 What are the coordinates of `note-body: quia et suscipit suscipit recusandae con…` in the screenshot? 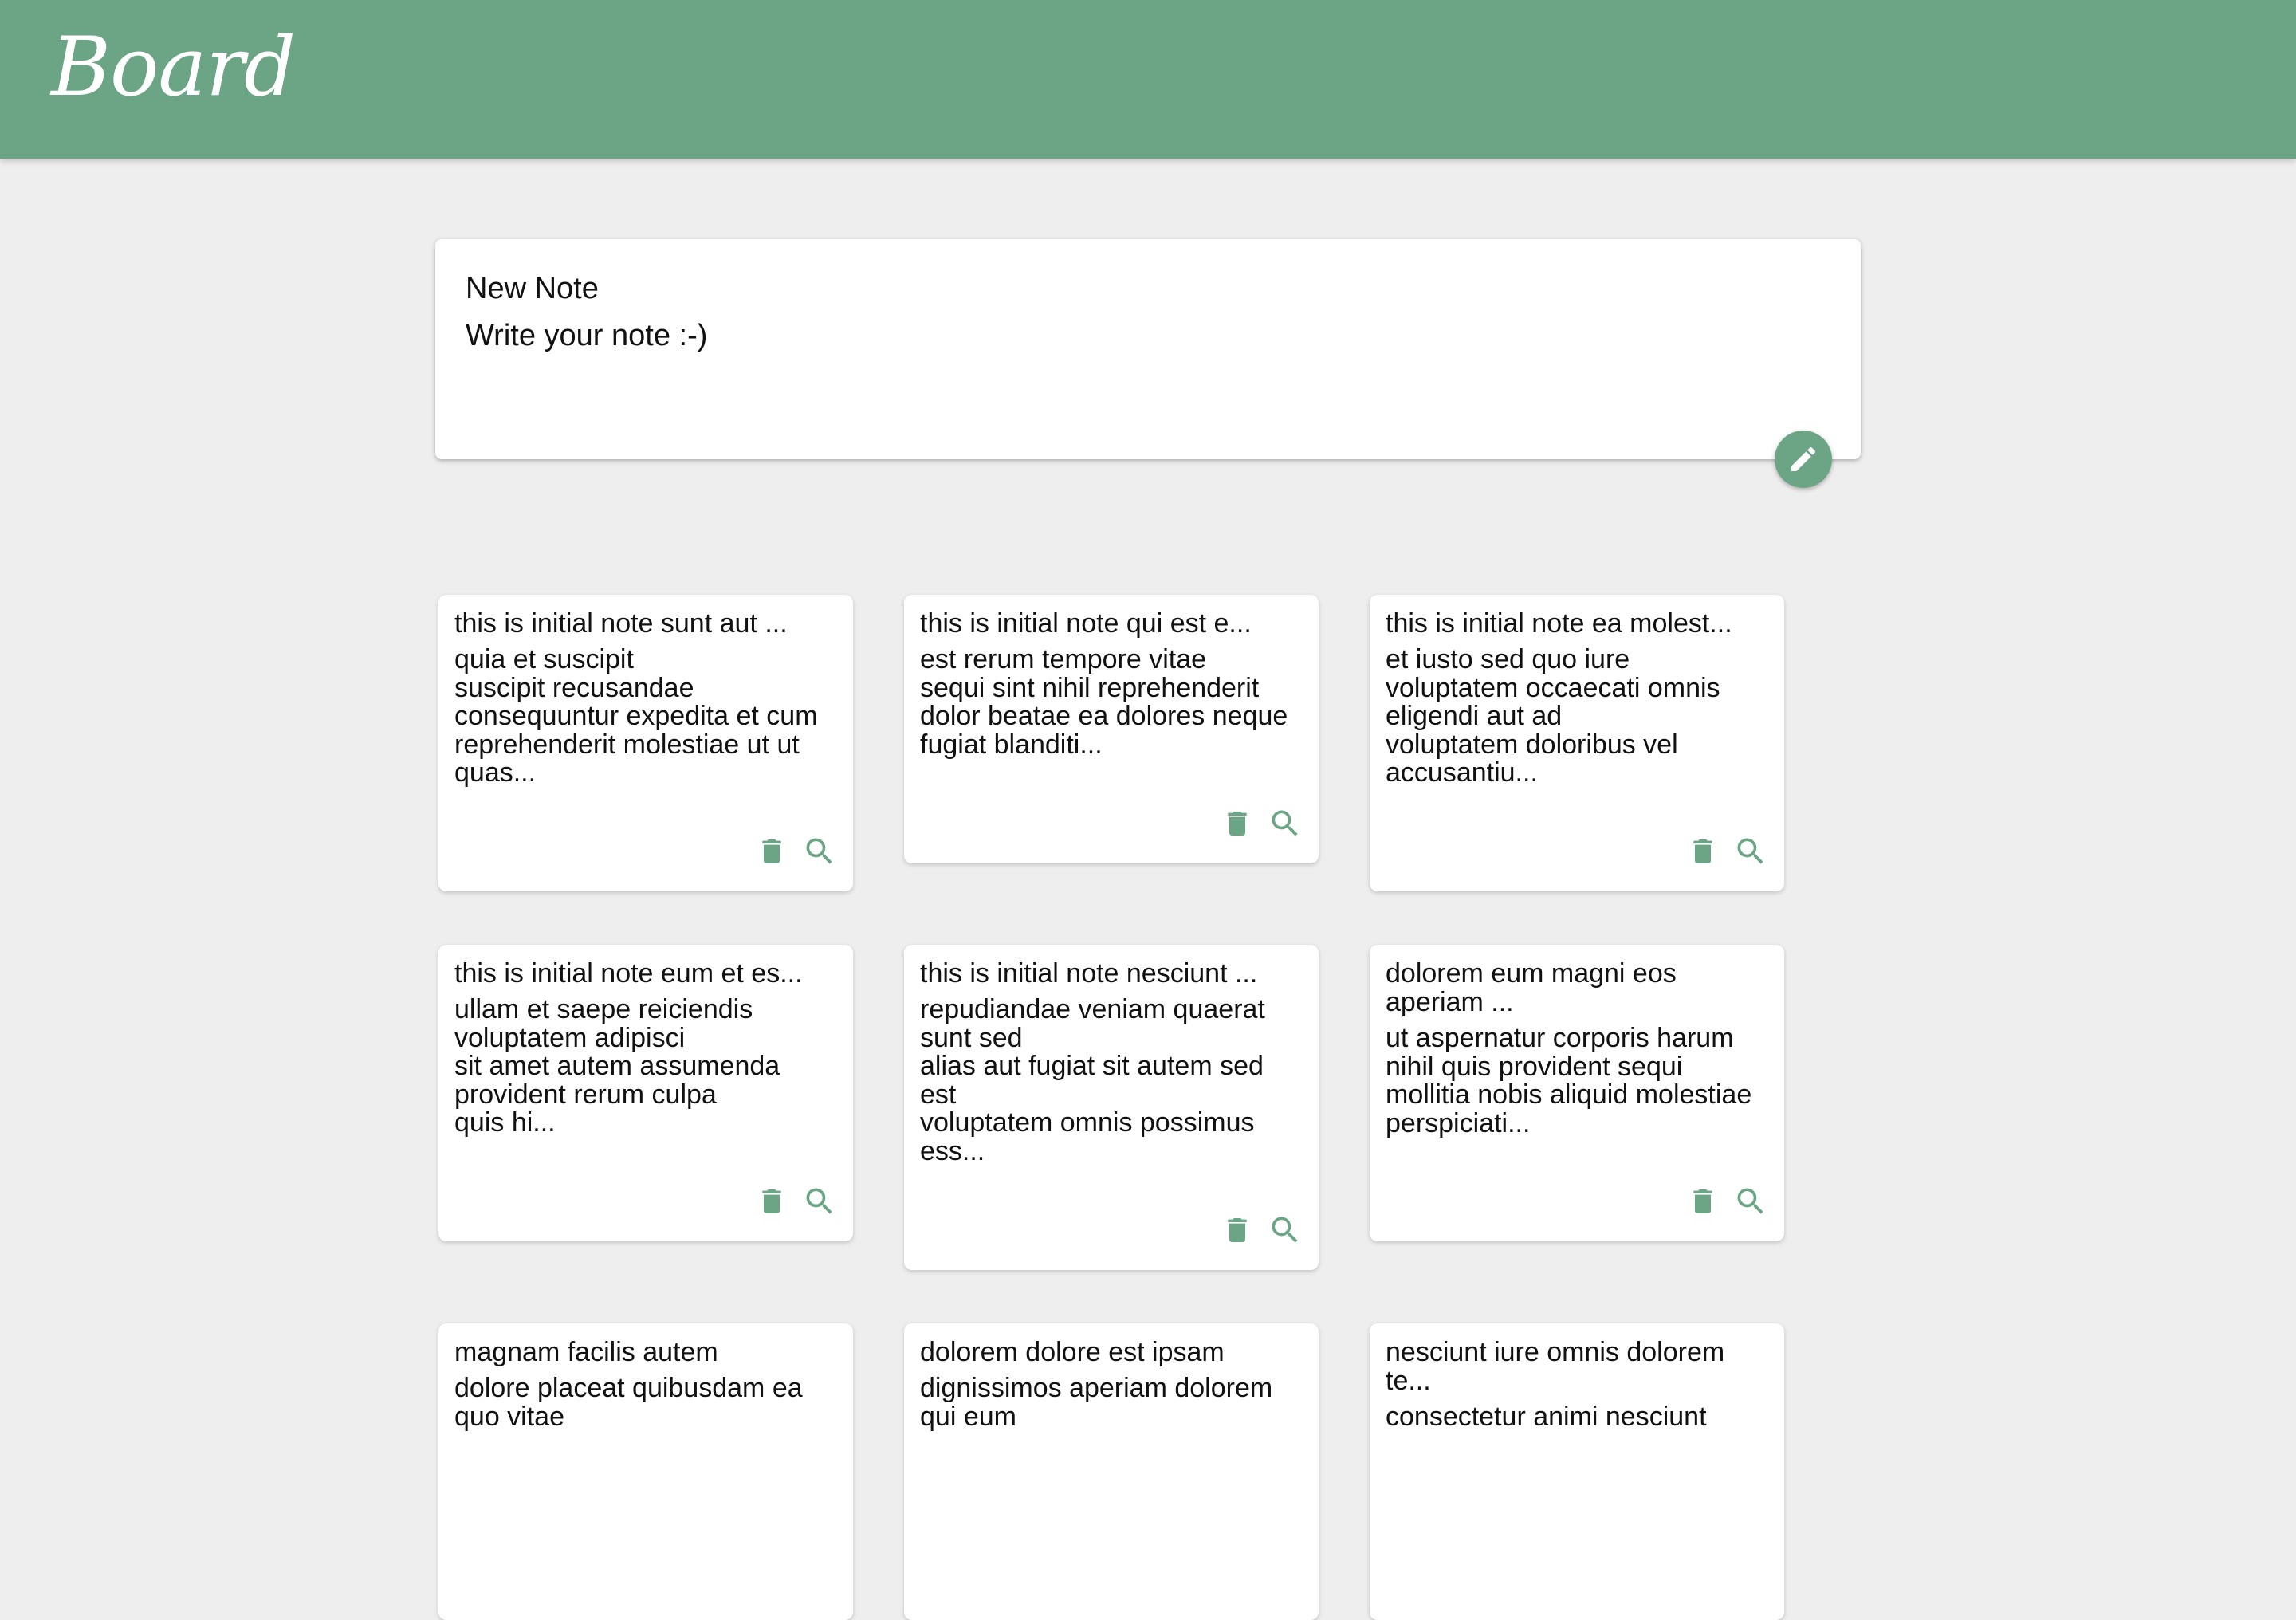 It's located at (636, 716).